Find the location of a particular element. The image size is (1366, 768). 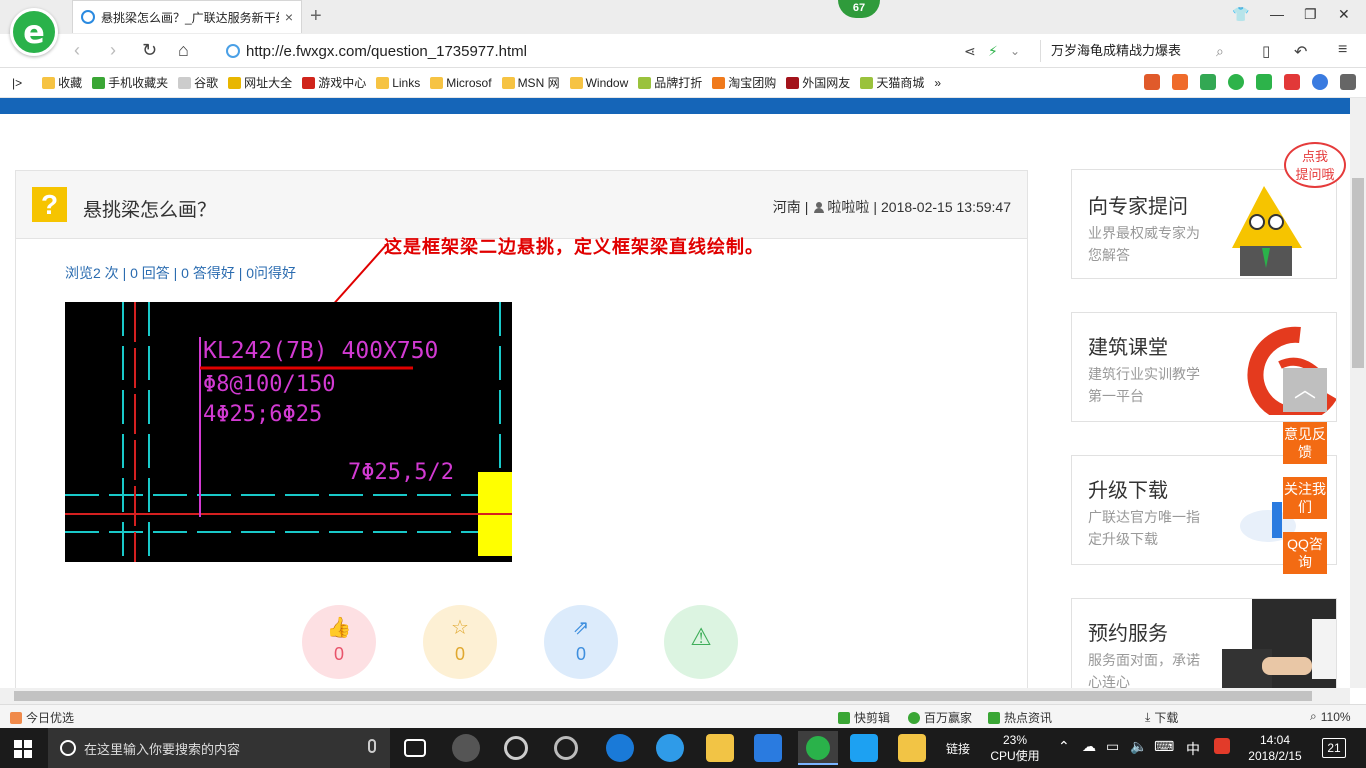

horizontal-scroll-thumb is located at coordinates (663, 696).